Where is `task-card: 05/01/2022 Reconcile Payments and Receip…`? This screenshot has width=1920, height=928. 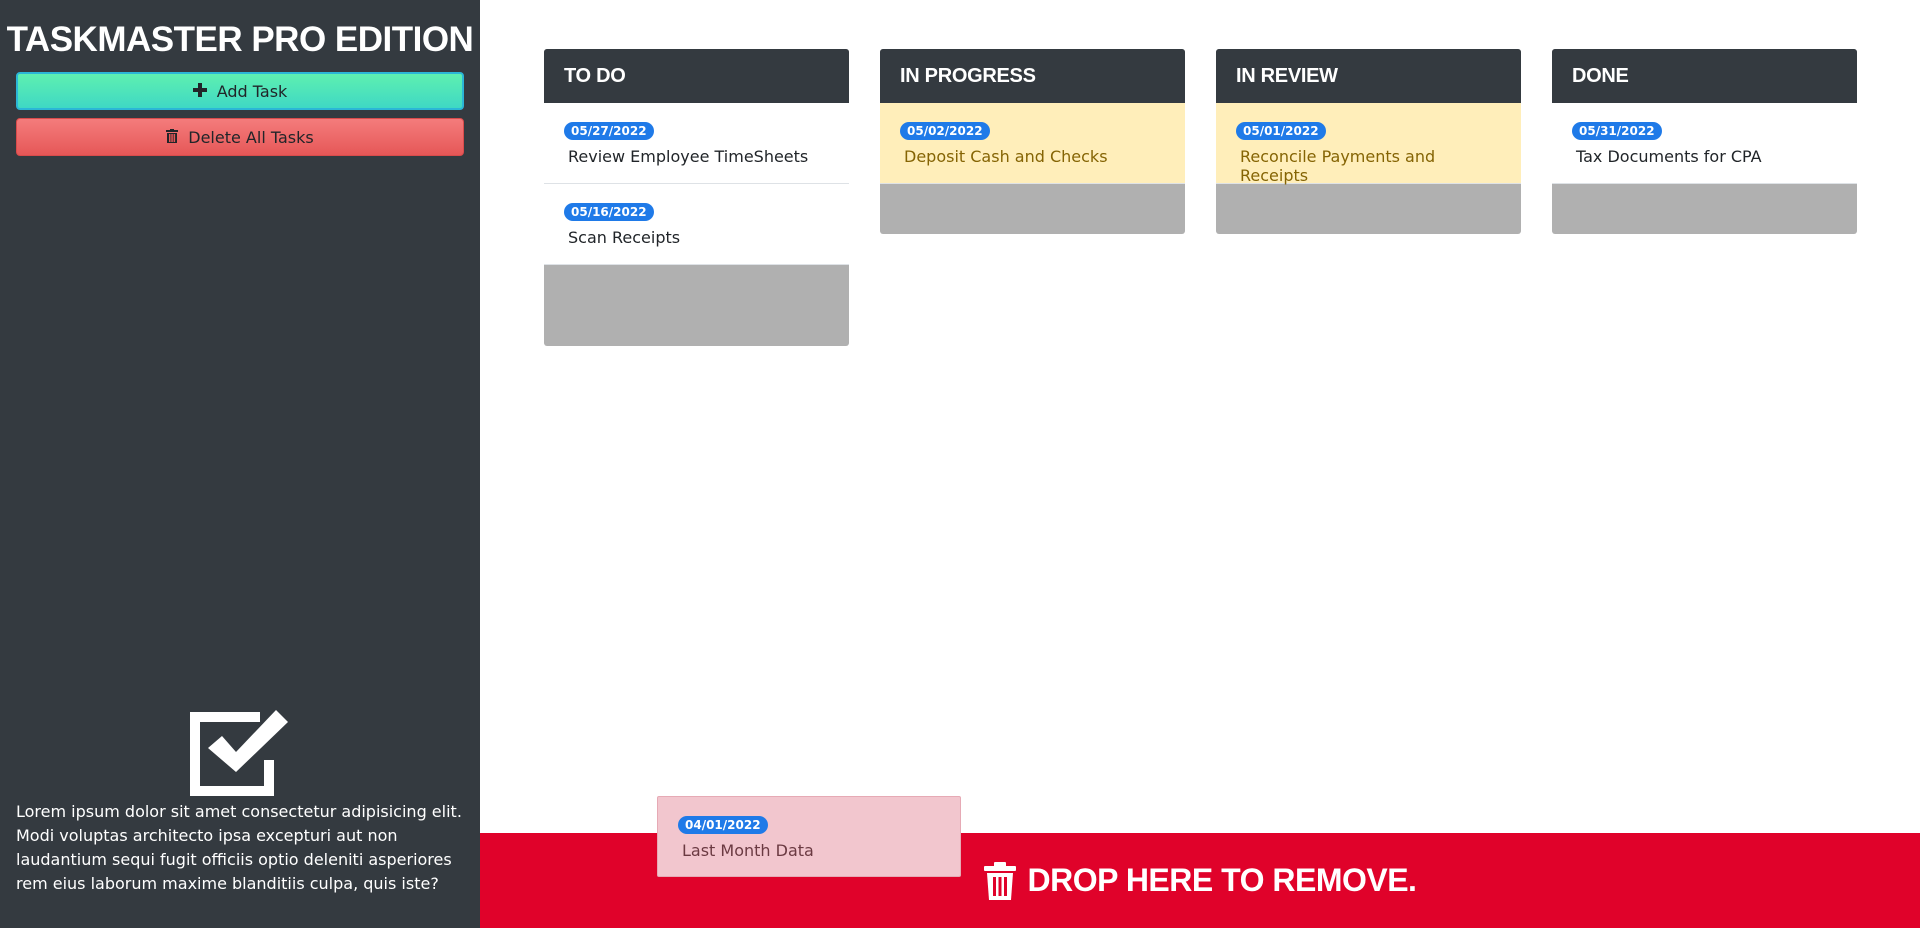
task-card: 05/01/2022 Reconcile Payments and Receip… is located at coordinates (1368, 144).